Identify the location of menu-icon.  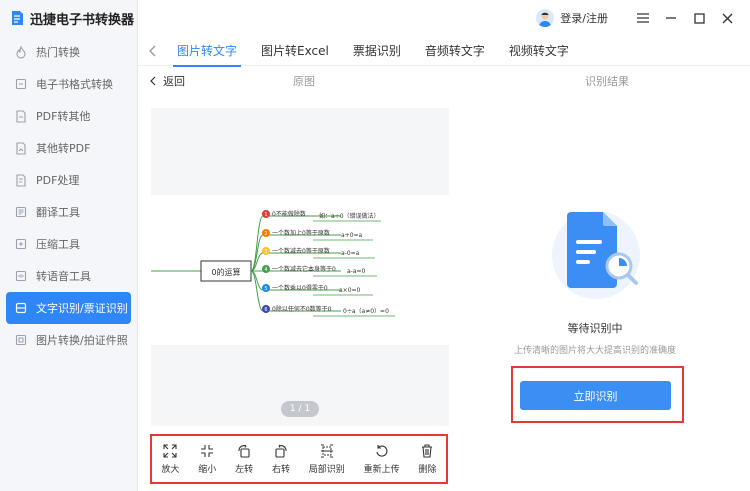
(643, 18).